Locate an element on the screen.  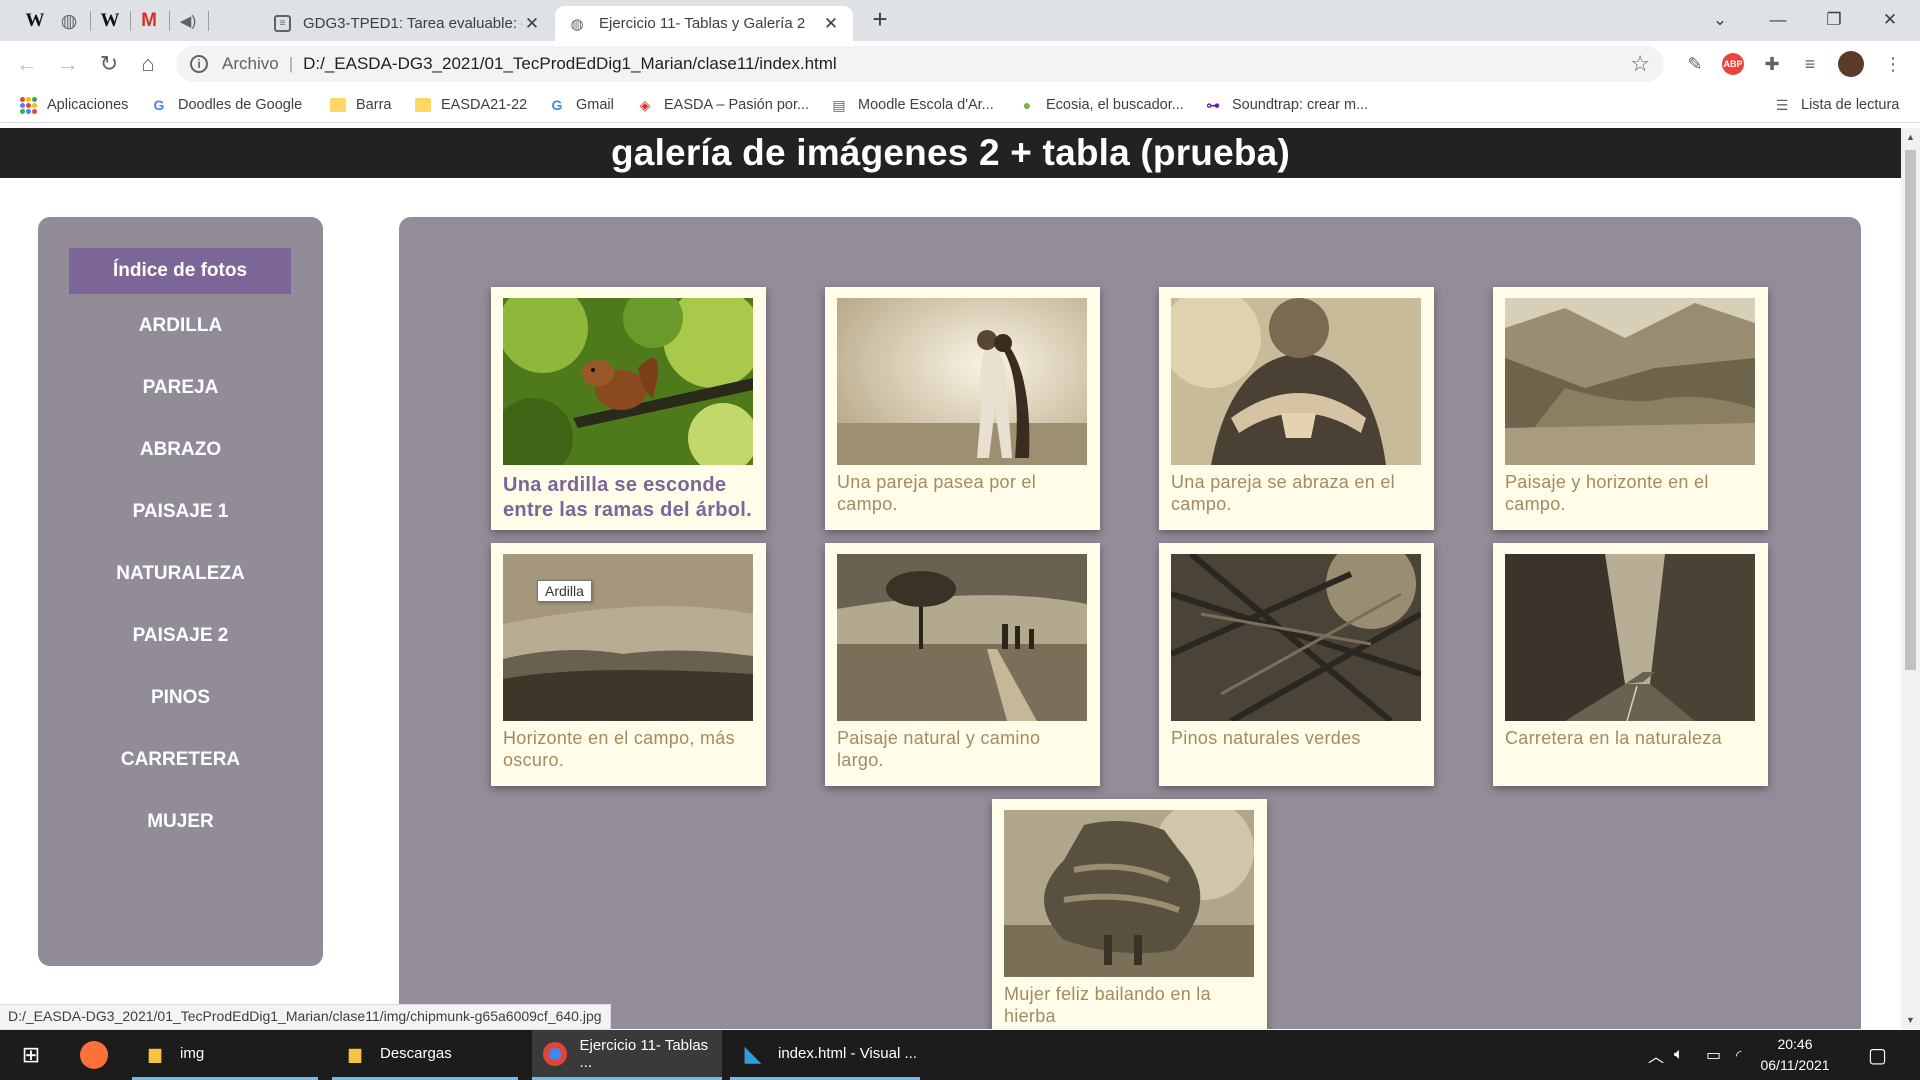
sidebar-item-naturaleza: NATURALEZA is located at coordinates (180, 574).